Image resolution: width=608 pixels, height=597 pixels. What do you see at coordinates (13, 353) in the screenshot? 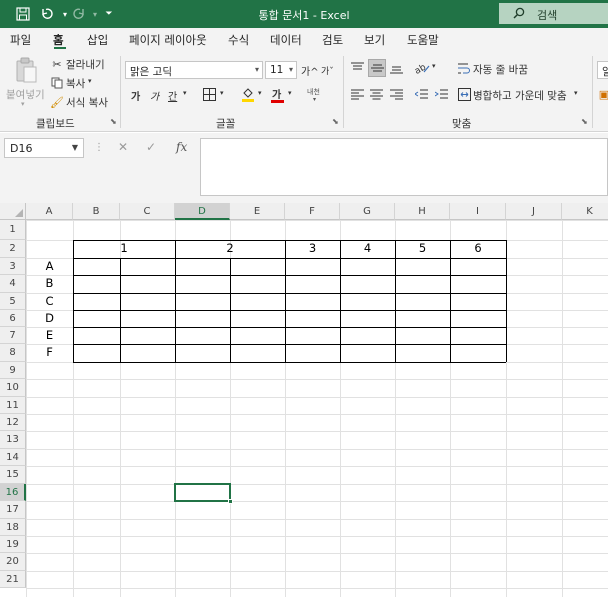
I see `row-header-8: 8` at bounding box center [13, 353].